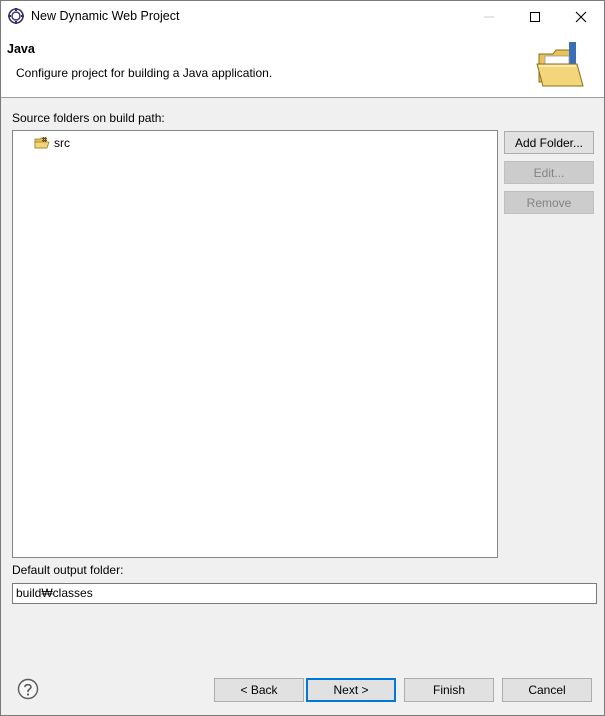 This screenshot has height=716, width=605. I want to click on package-folder-icon, so click(42, 143).